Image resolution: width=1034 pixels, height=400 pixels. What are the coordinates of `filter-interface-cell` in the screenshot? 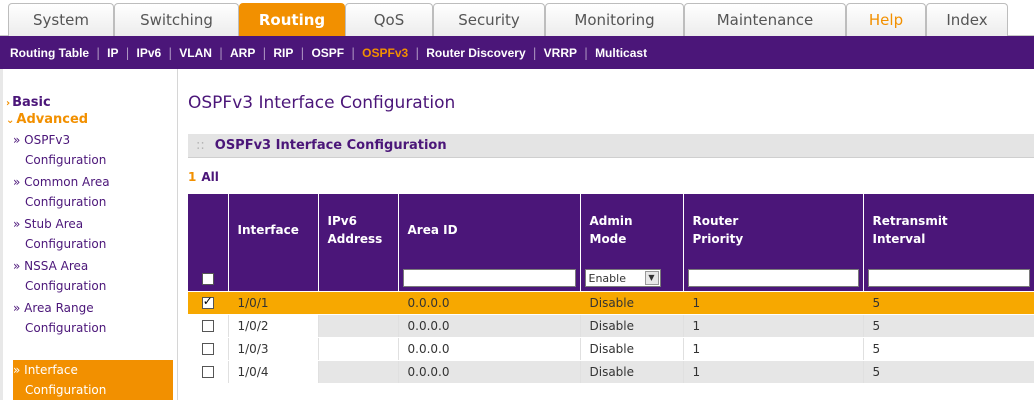 It's located at (273, 279).